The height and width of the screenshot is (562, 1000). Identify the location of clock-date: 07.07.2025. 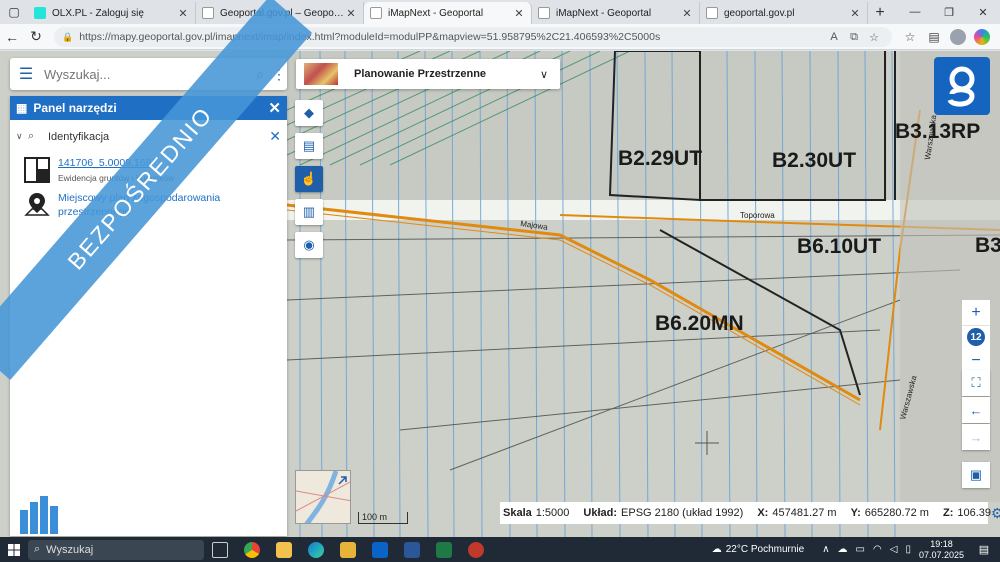
(941, 554).